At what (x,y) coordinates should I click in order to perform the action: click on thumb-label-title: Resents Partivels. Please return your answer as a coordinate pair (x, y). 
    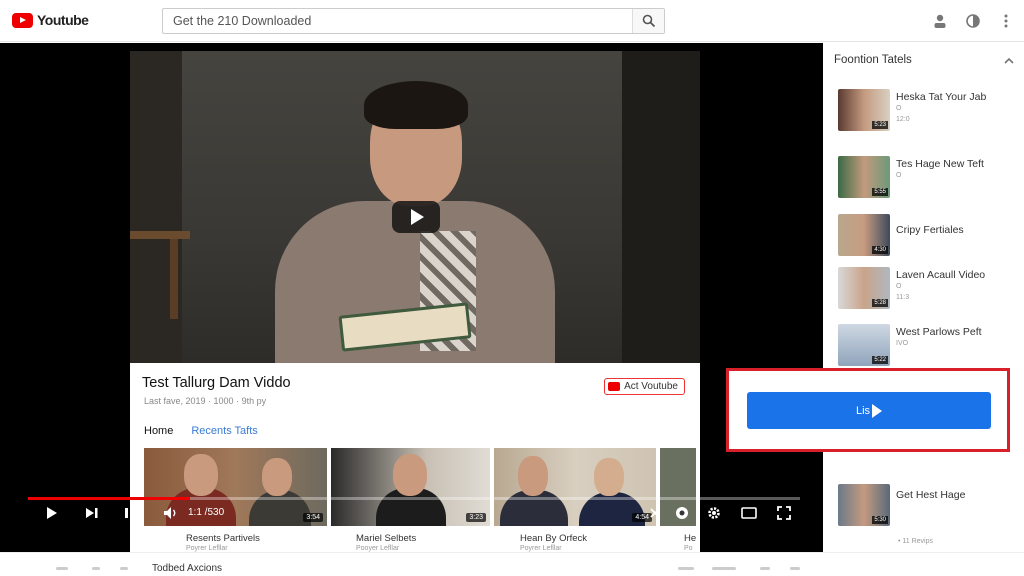
    Looking at the image, I should click on (223, 538).